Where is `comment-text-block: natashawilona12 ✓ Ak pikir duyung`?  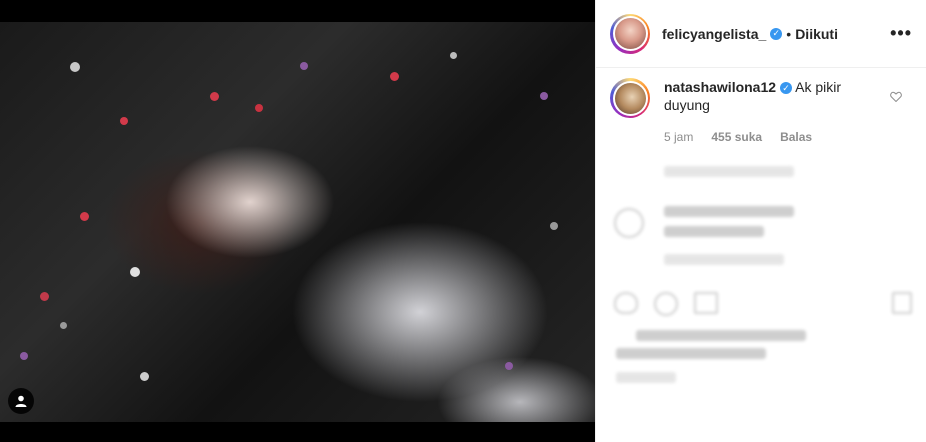
comment-text-block: natashawilona12 ✓ Ak pikir duyung is located at coordinates (774, 98).